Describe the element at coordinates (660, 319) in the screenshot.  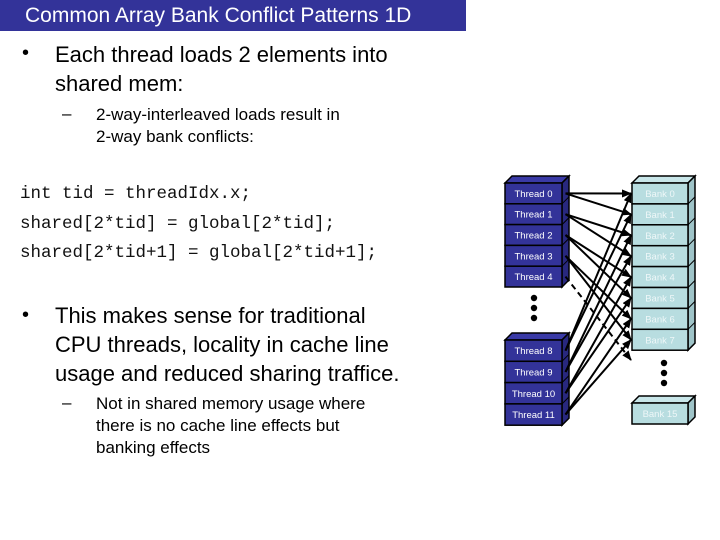
I see `bank-box-label: Bank 6` at that location.